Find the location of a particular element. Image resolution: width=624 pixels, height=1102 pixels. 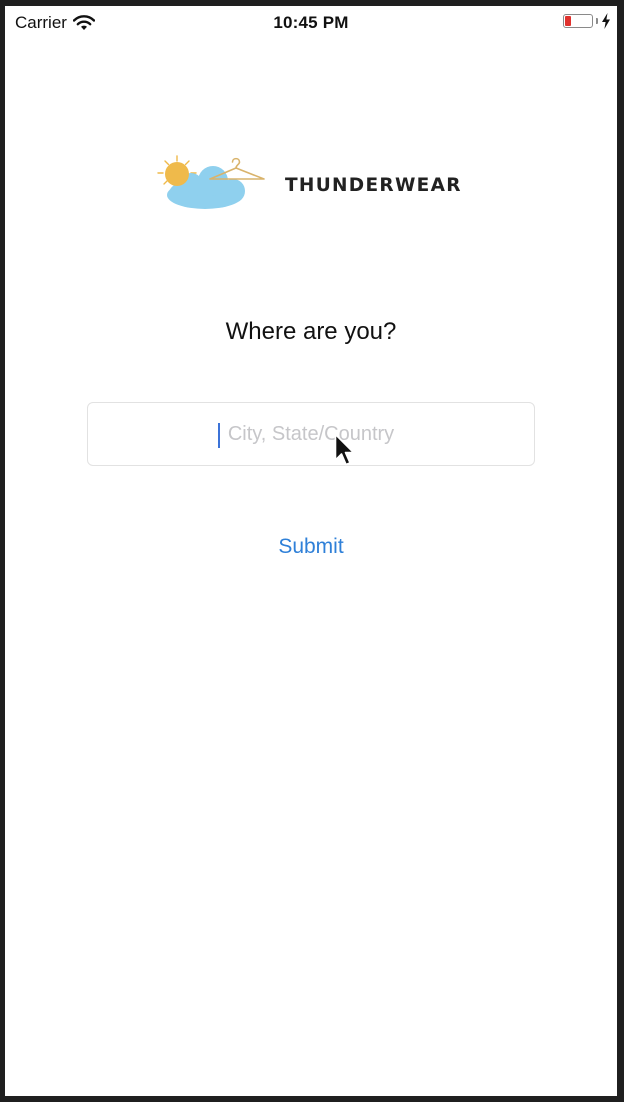

charging-bolt-icon is located at coordinates (606, 21).